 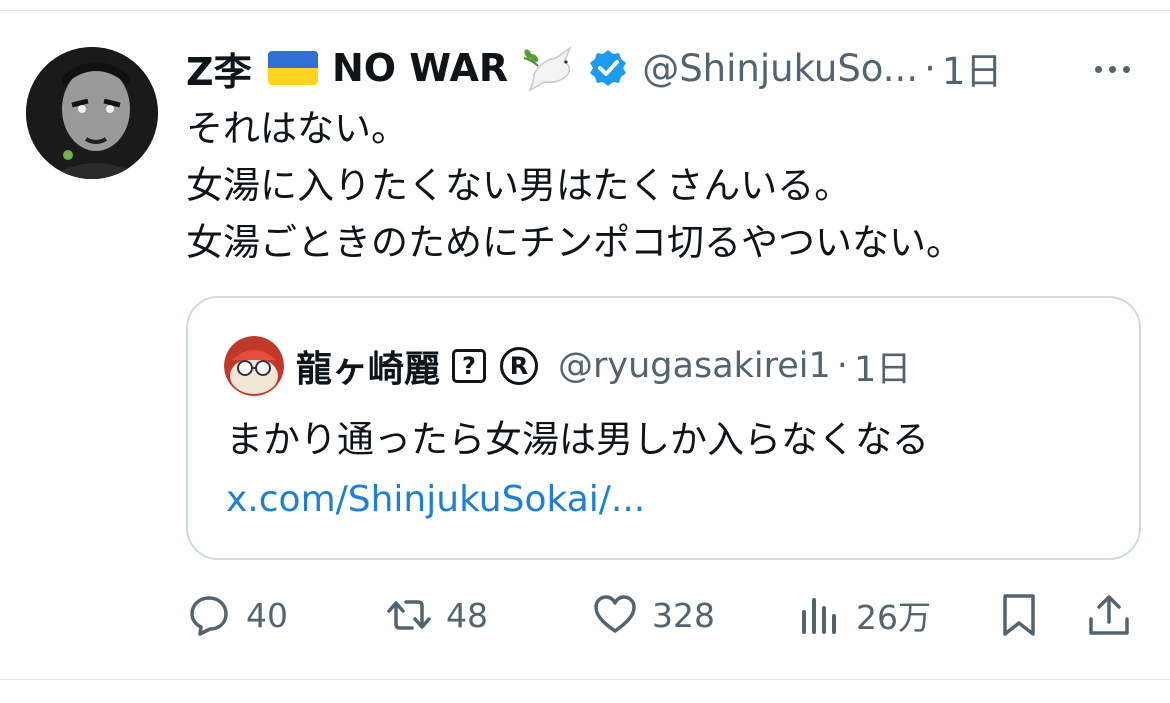 I want to click on share-icon, so click(x=1109, y=615).